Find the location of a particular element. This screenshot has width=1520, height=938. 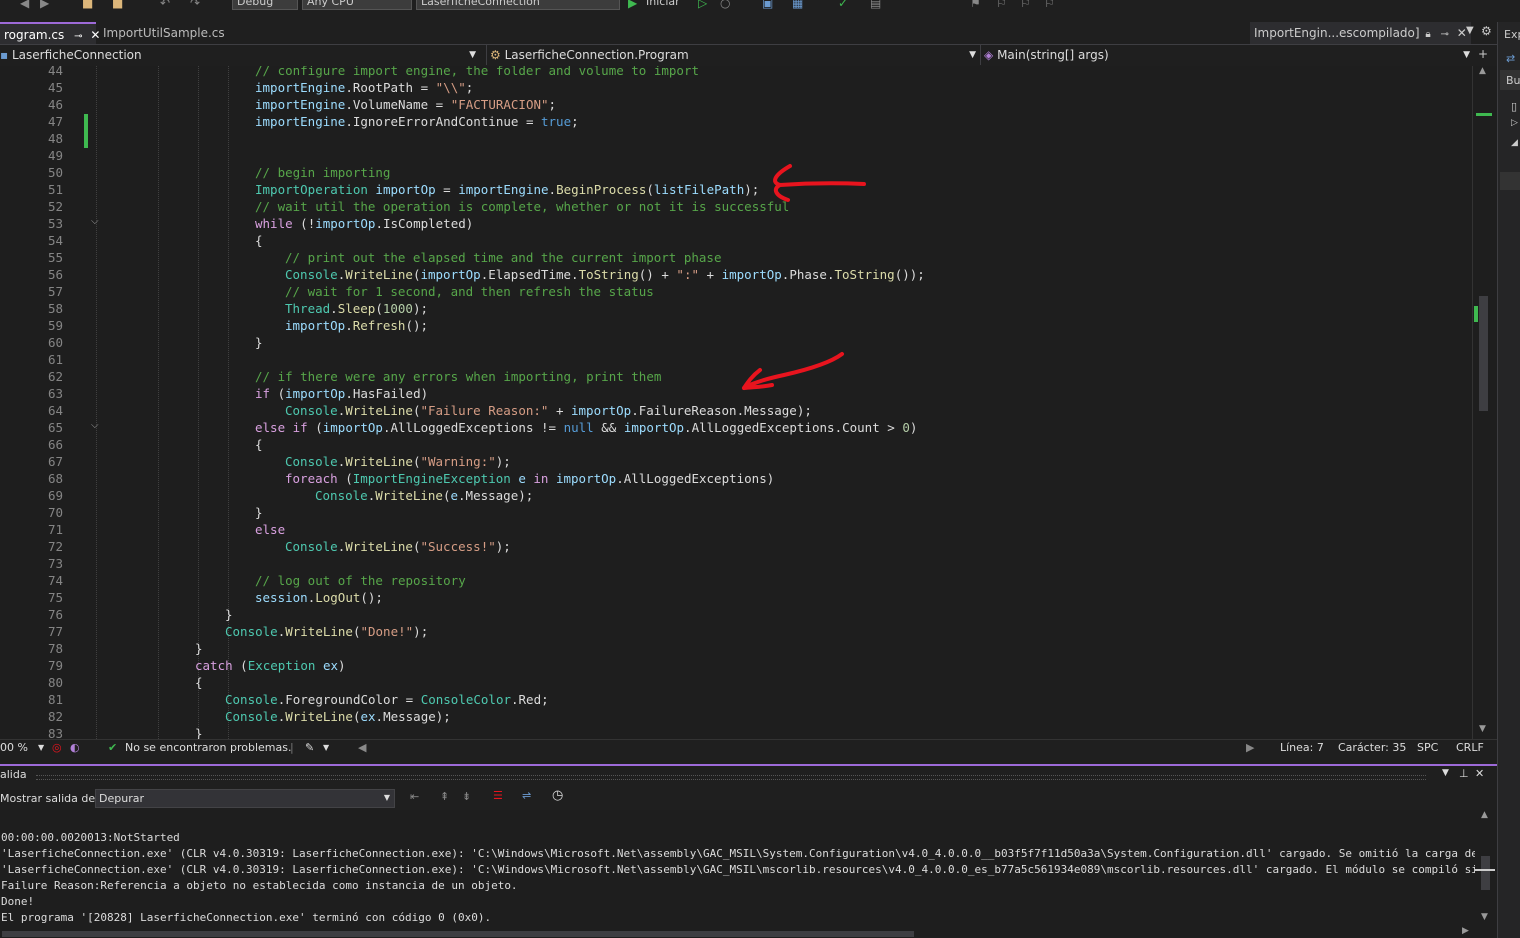

next-message-icon: ⇟ is located at coordinates (466, 796).